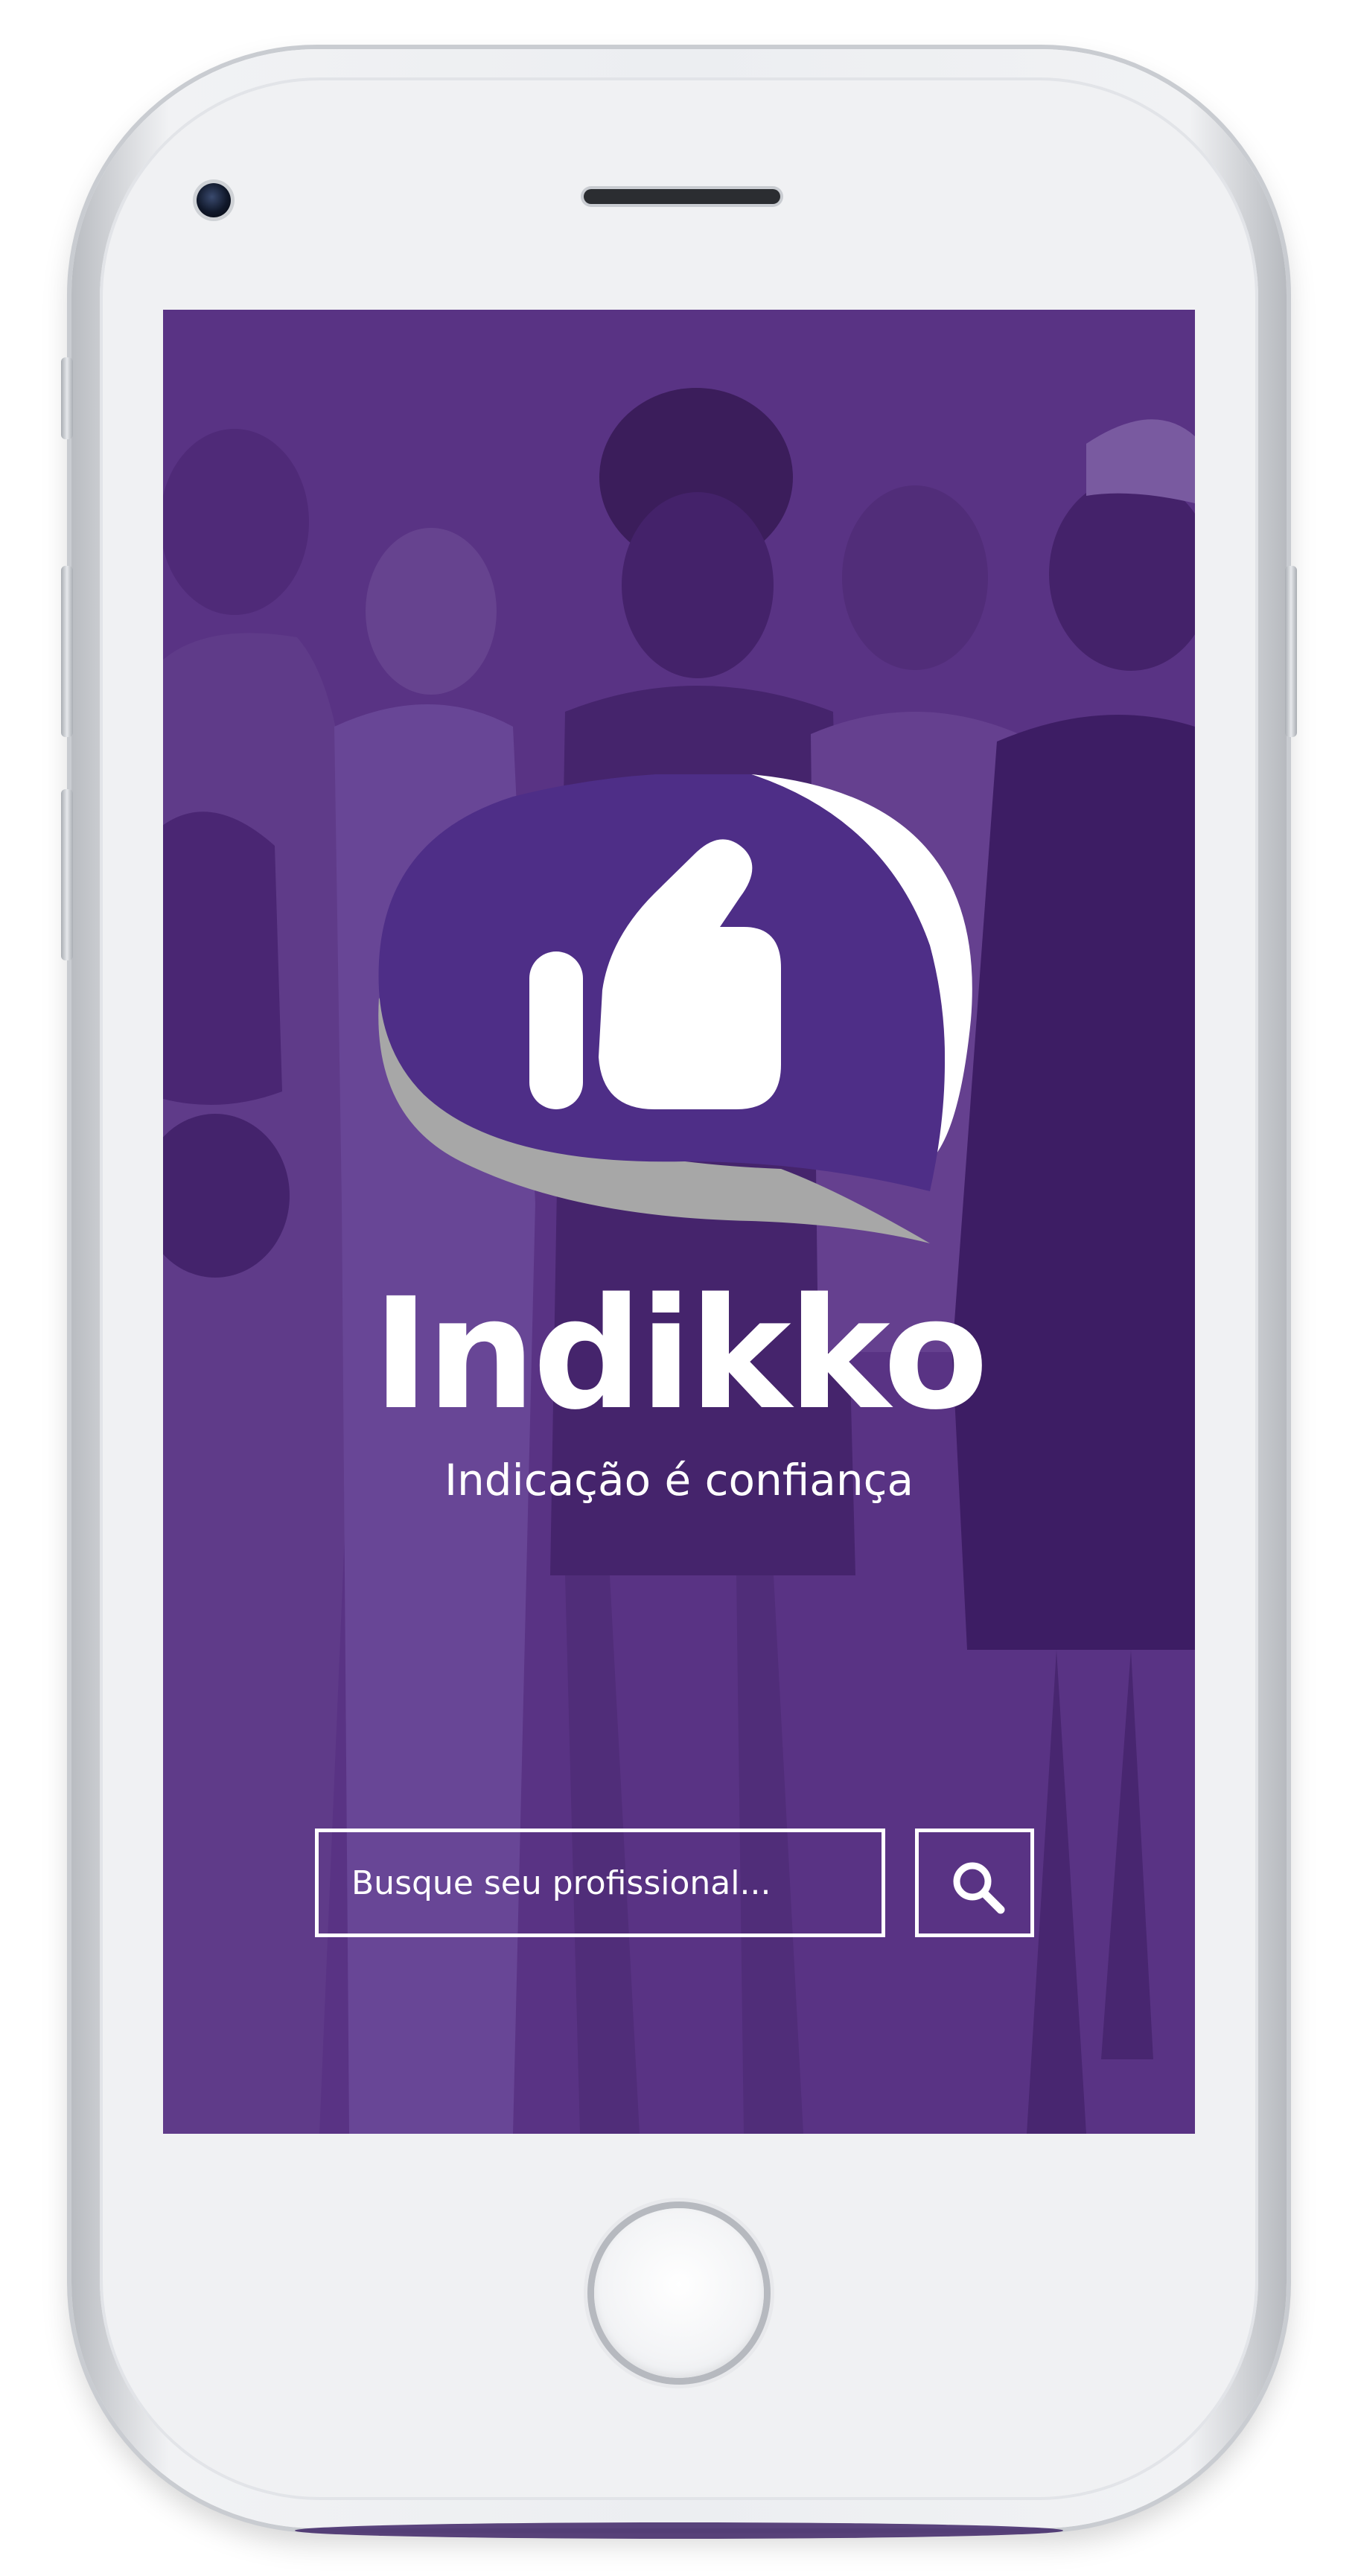 The height and width of the screenshot is (2576, 1358). Describe the element at coordinates (214, 200) in the screenshot. I see `front-camera-icon` at that location.